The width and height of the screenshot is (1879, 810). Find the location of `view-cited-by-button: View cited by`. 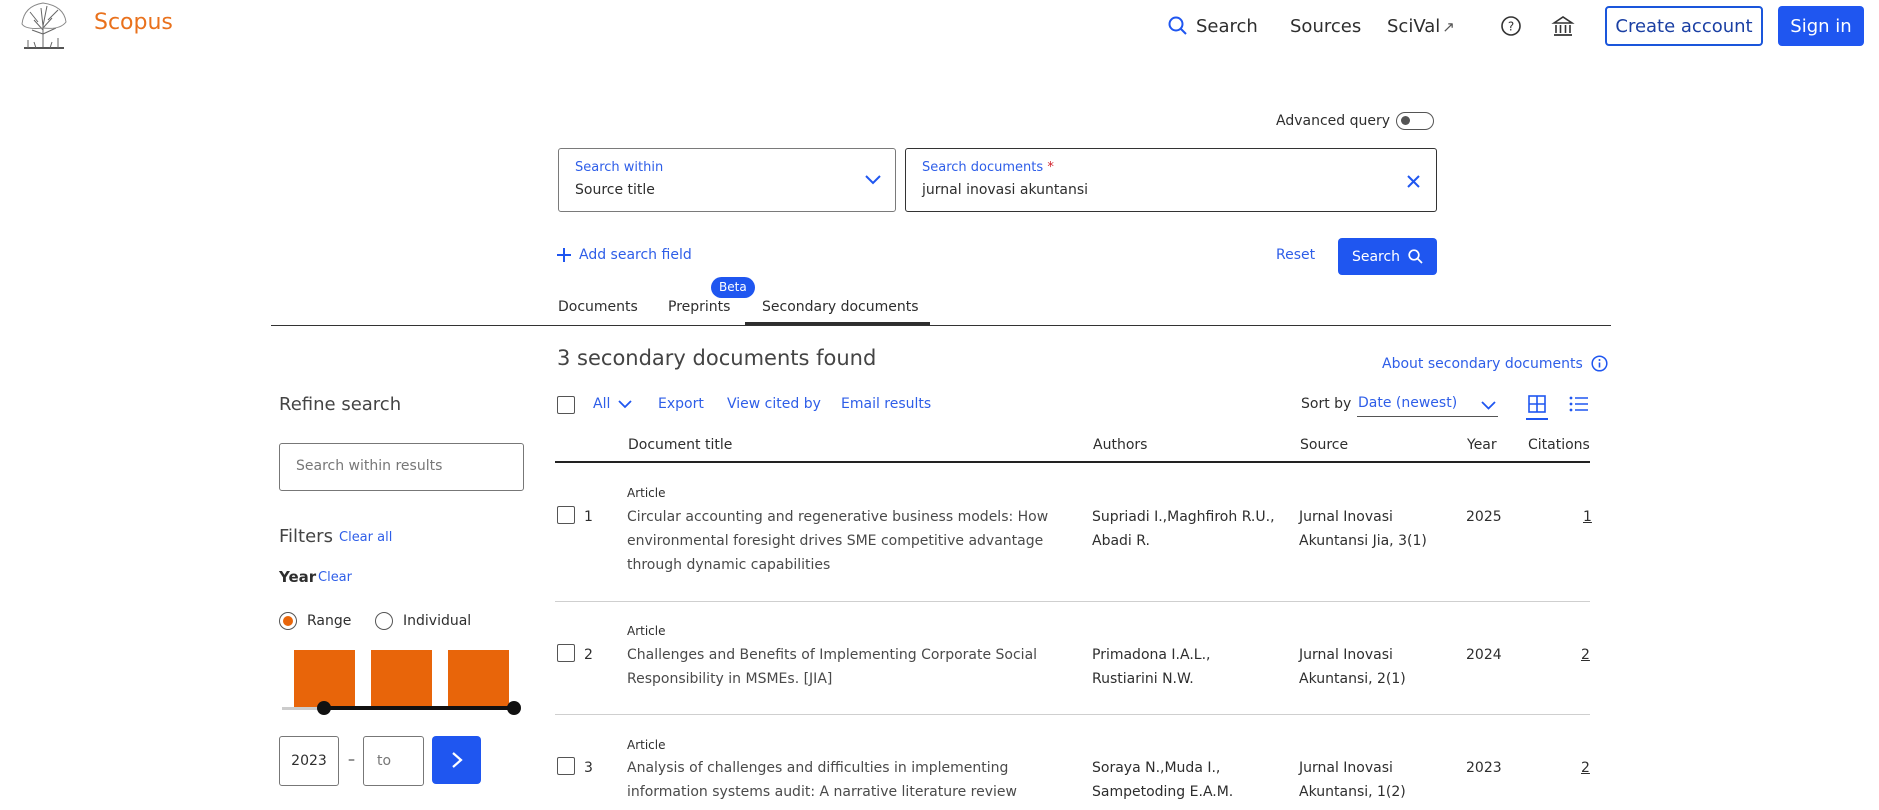

view-cited-by-button: View cited by is located at coordinates (774, 404).